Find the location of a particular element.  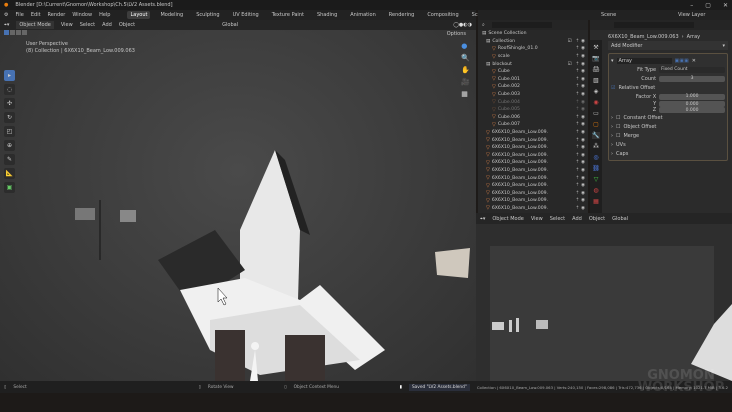

menu-window: Window is located at coordinates (82, 15).